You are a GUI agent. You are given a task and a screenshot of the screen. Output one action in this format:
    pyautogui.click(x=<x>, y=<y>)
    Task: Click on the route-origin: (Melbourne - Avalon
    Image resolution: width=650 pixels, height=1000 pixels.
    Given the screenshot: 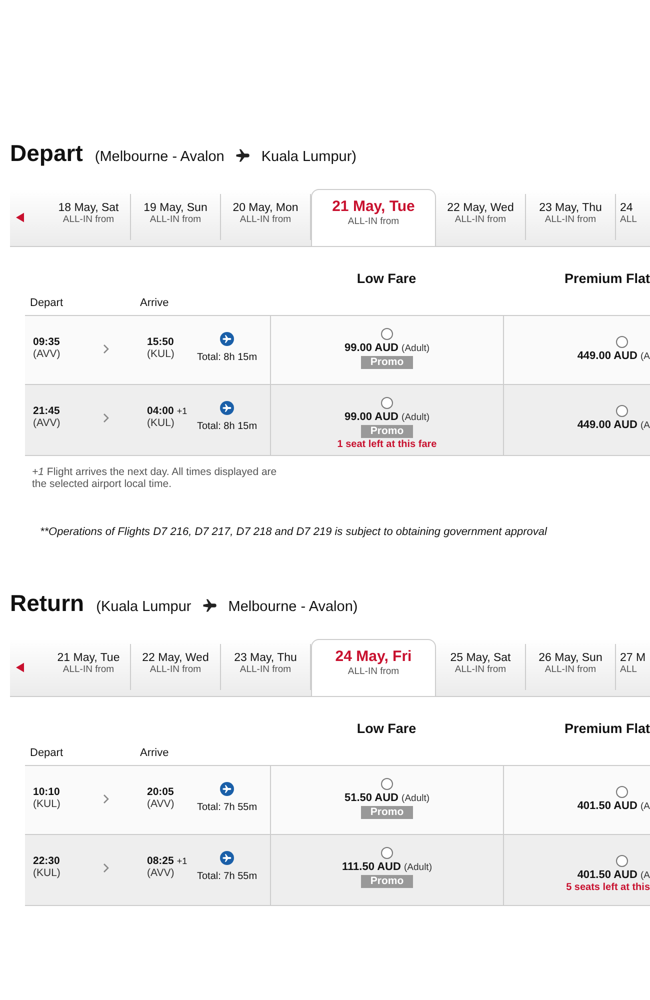 What is the action you would take?
    pyautogui.click(x=159, y=157)
    